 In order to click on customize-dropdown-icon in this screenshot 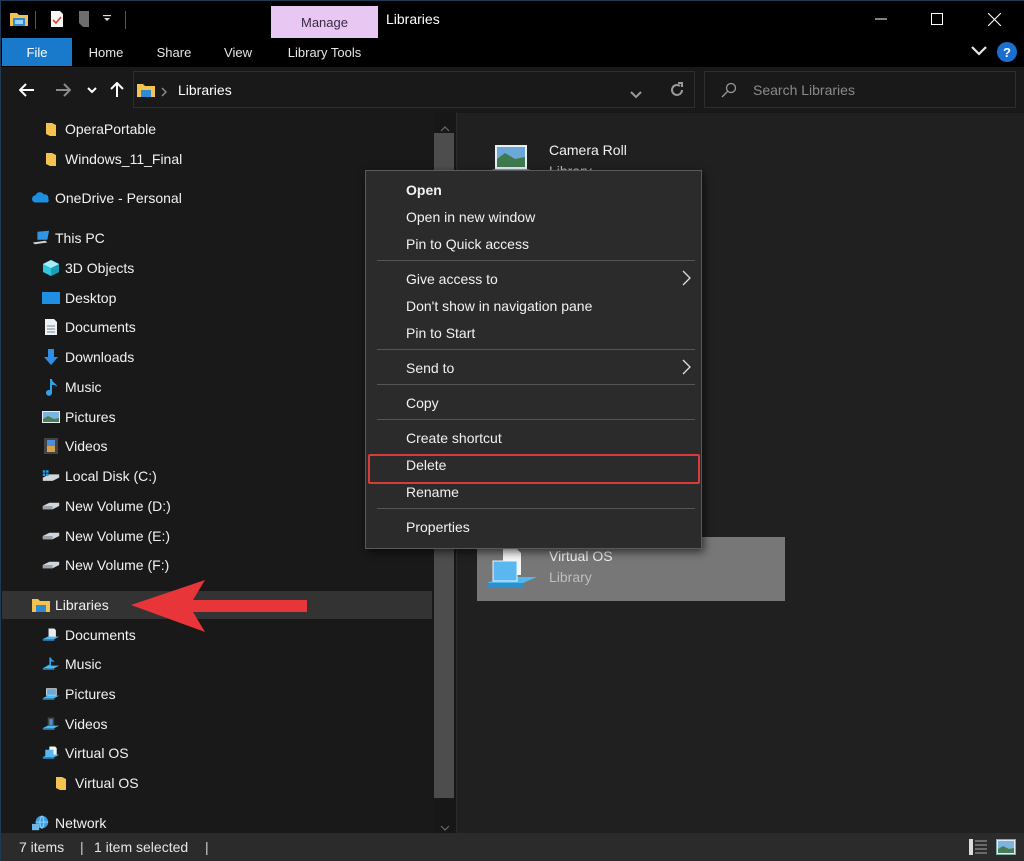, I will do `click(107, 19)`.